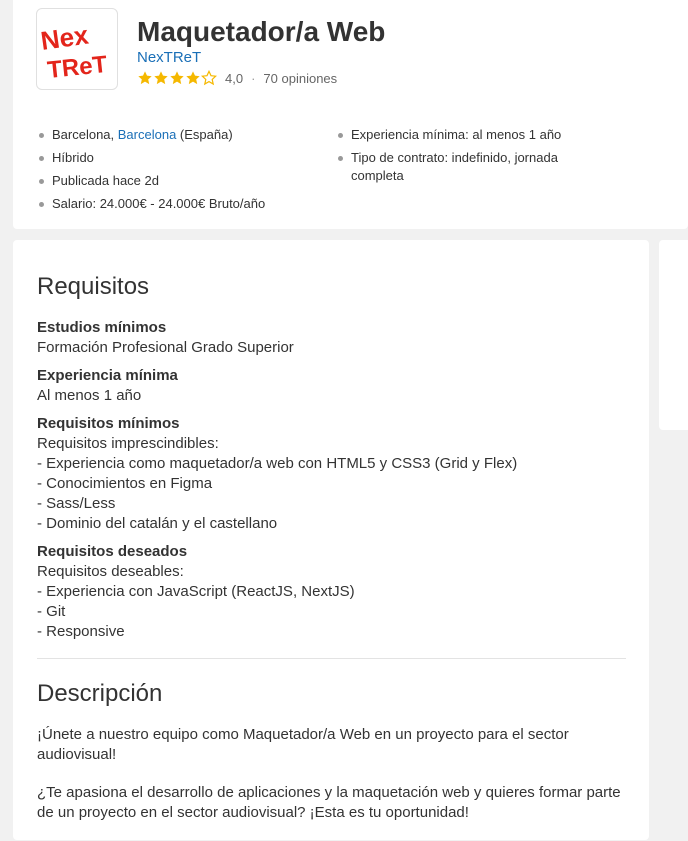  What do you see at coordinates (93, 286) in the screenshot?
I see `requirements-title: Requisitos` at bounding box center [93, 286].